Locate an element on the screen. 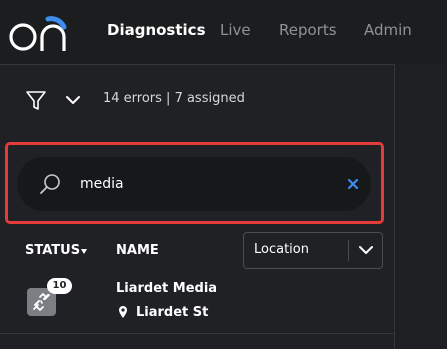  column-header-name: NAME is located at coordinates (137, 250).